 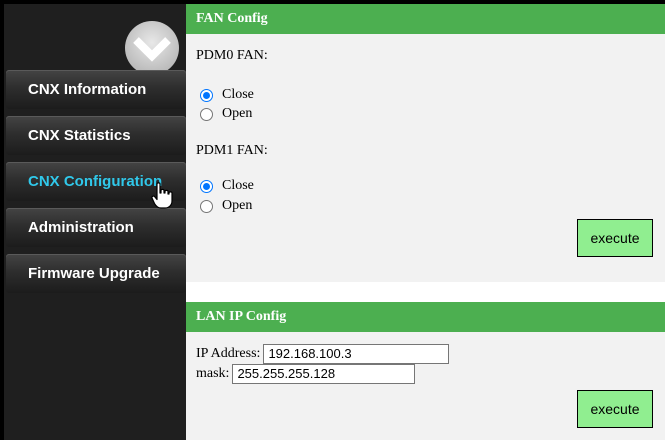 I want to click on pdm0-open-radio, so click(x=206, y=114).